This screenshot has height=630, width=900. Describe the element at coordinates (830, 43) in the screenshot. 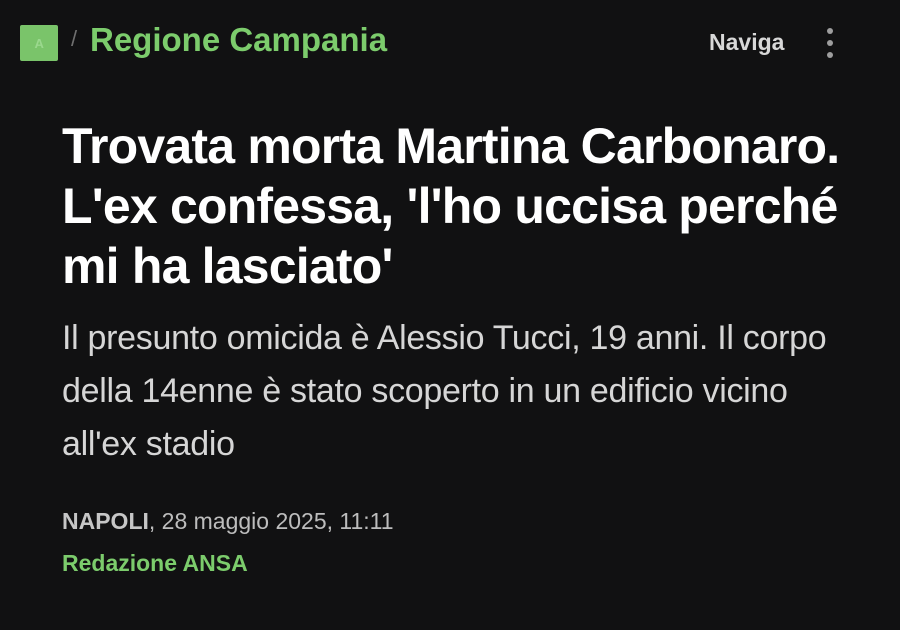

I see `more-vertical-icon` at that location.